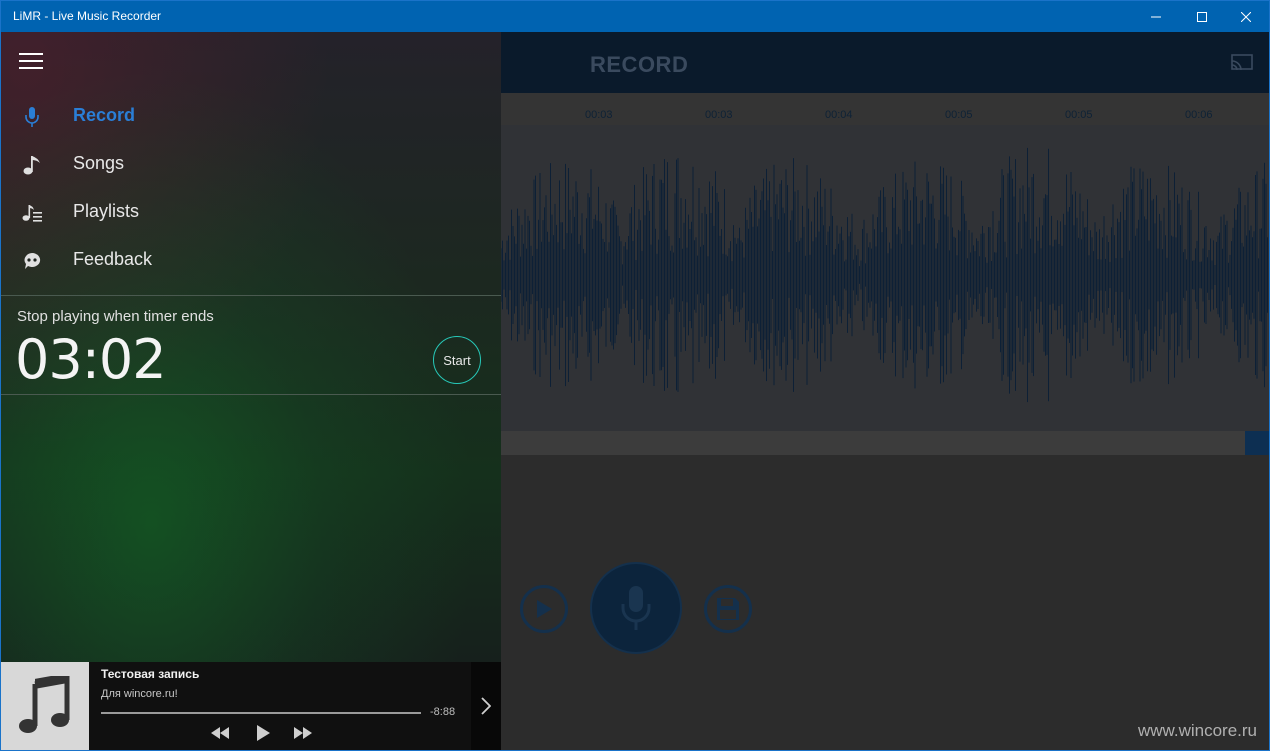 The height and width of the screenshot is (751, 1270). What do you see at coordinates (139, 694) in the screenshot?
I see `track-subtitle: Для wincore.ru!` at bounding box center [139, 694].